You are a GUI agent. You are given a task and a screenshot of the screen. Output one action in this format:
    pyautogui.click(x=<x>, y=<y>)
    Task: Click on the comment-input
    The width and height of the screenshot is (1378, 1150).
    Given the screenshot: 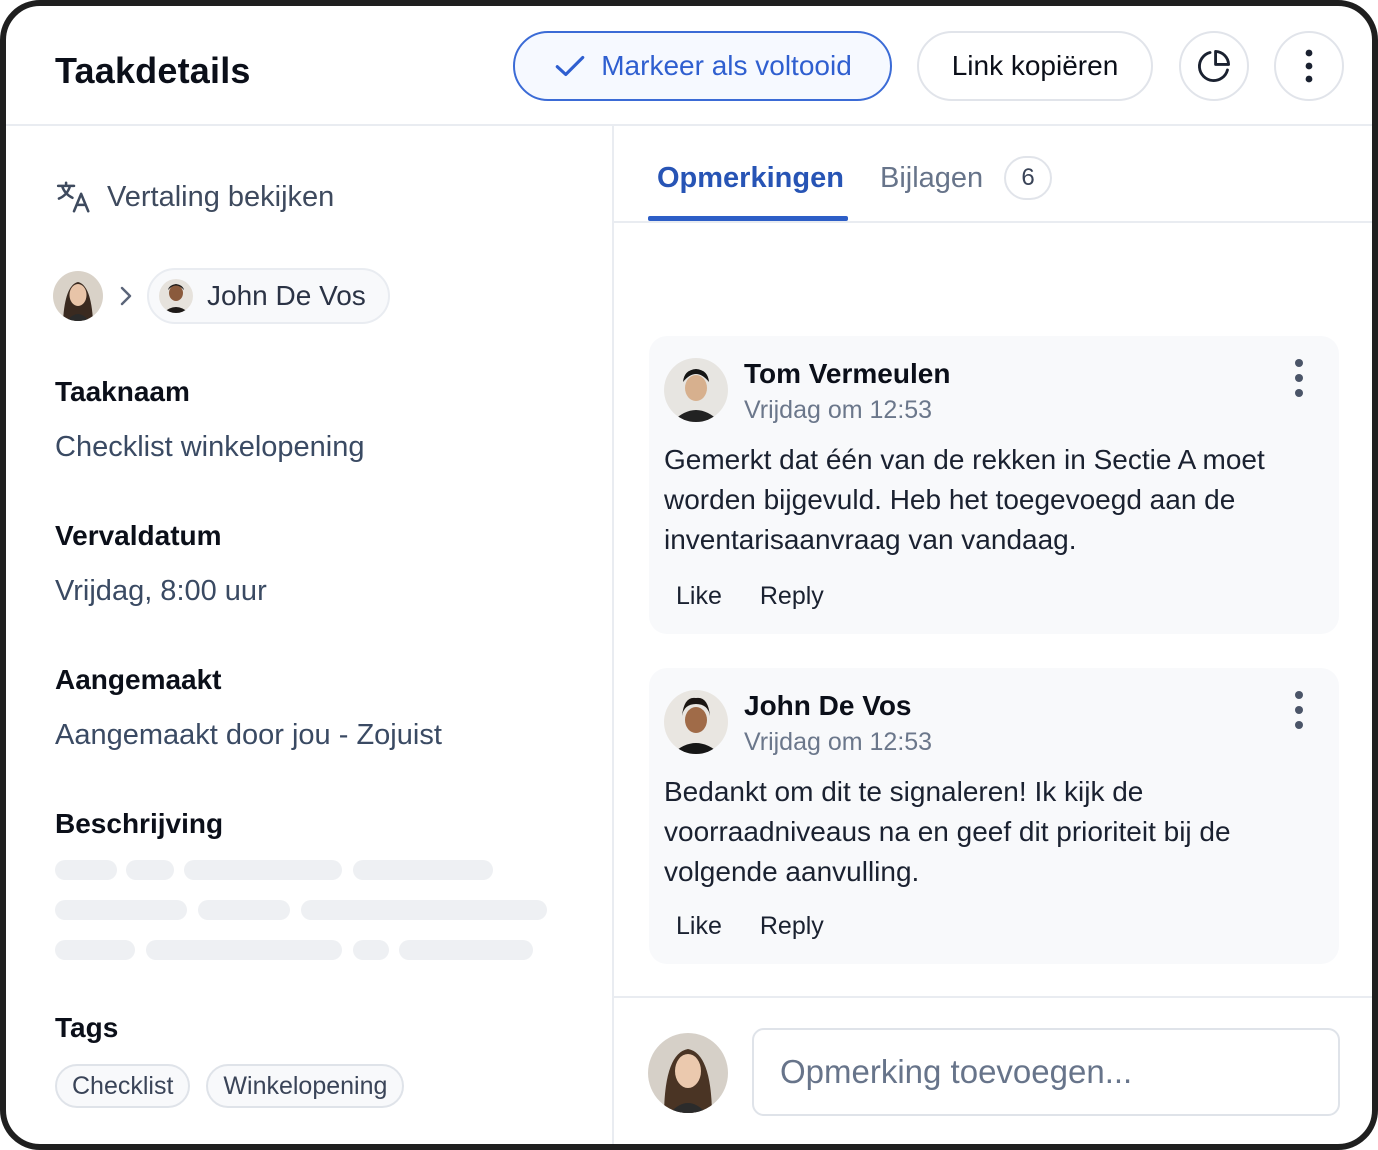 What is the action you would take?
    pyautogui.click(x=1046, y=1072)
    